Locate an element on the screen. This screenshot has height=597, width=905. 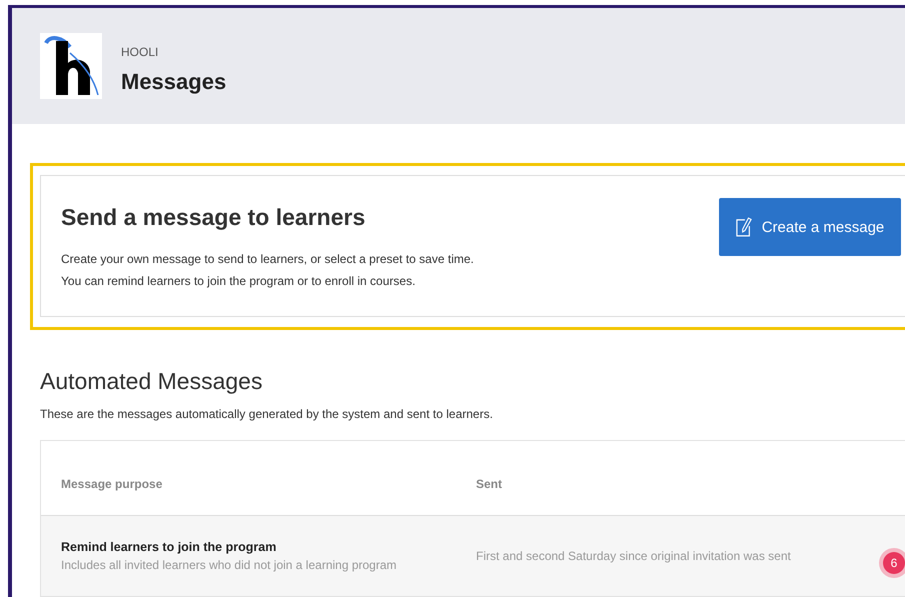
card-title: Send a message to learners is located at coordinates (213, 217).